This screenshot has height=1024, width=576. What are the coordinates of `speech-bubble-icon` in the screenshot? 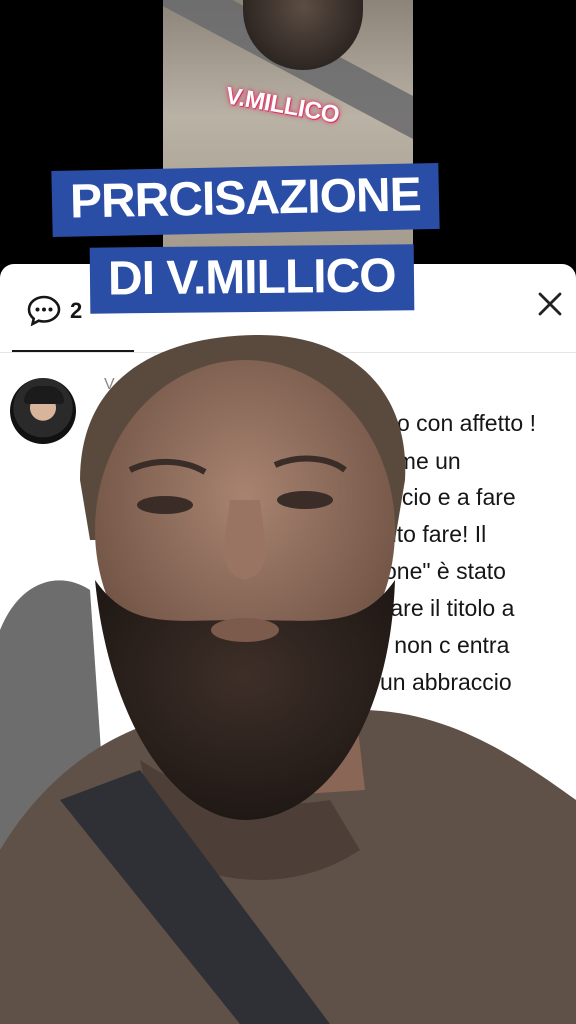 It's located at (44, 310).